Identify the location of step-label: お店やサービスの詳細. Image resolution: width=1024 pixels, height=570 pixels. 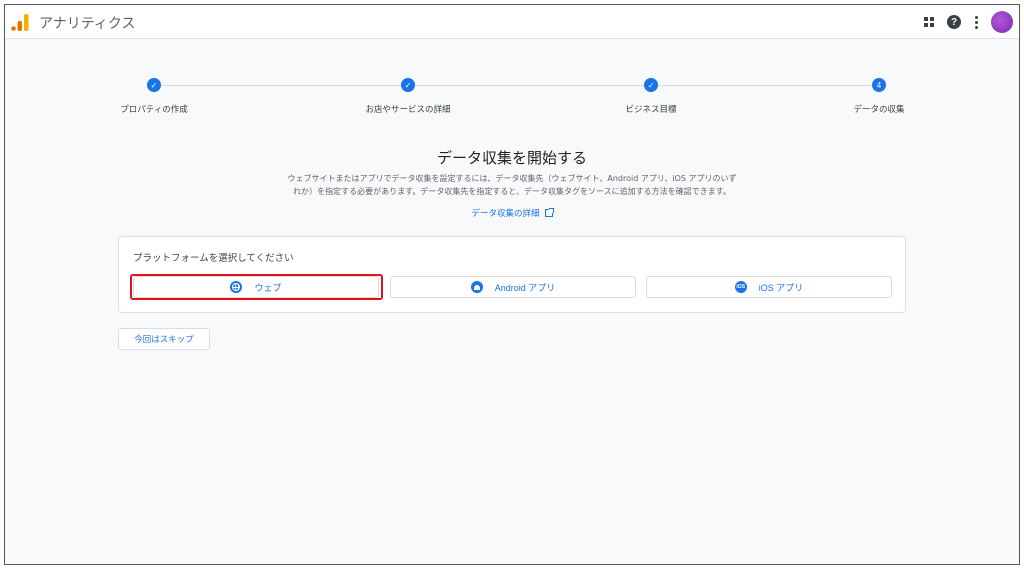
(408, 110).